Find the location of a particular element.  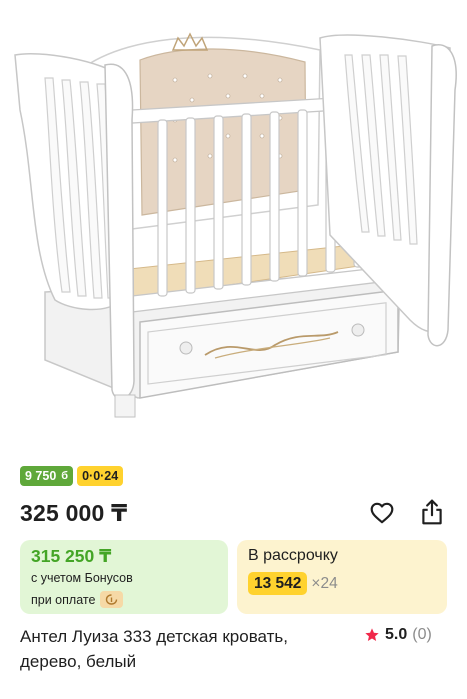

rating: 5.0 (0) is located at coordinates (398, 635).